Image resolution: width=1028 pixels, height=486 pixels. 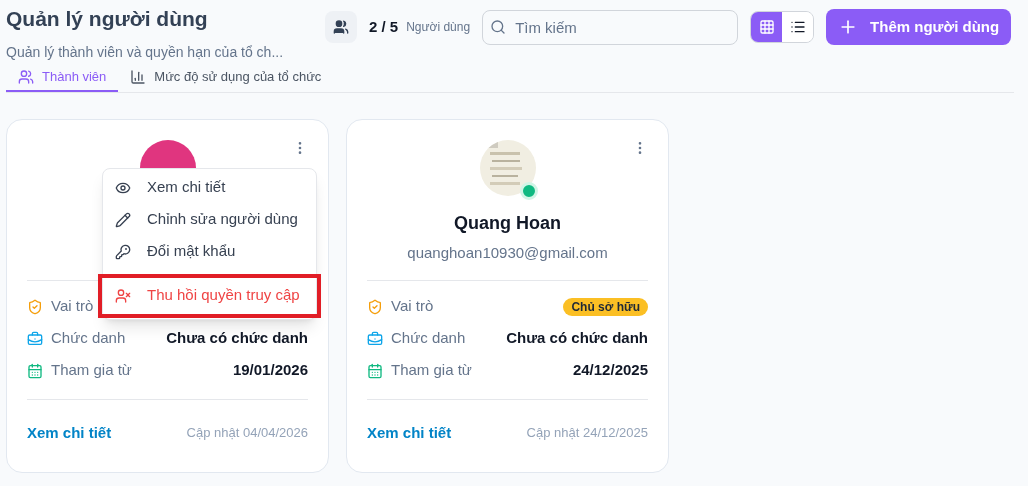 I want to click on menu-item: Thu hồi quyền truy cập, so click(x=209, y=295).